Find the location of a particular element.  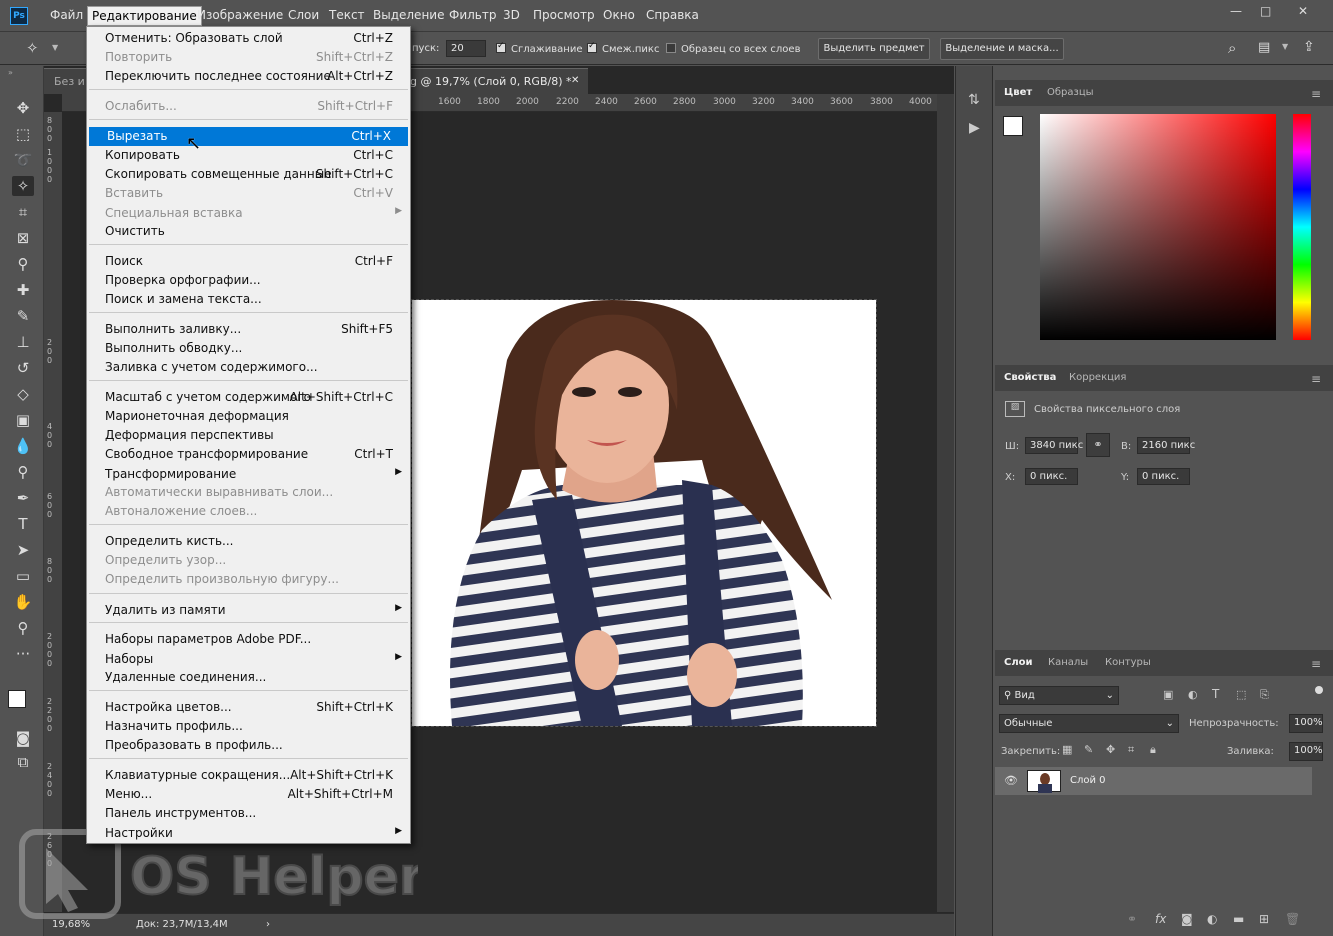

type-tool-icon: T is located at coordinates (23, 524).